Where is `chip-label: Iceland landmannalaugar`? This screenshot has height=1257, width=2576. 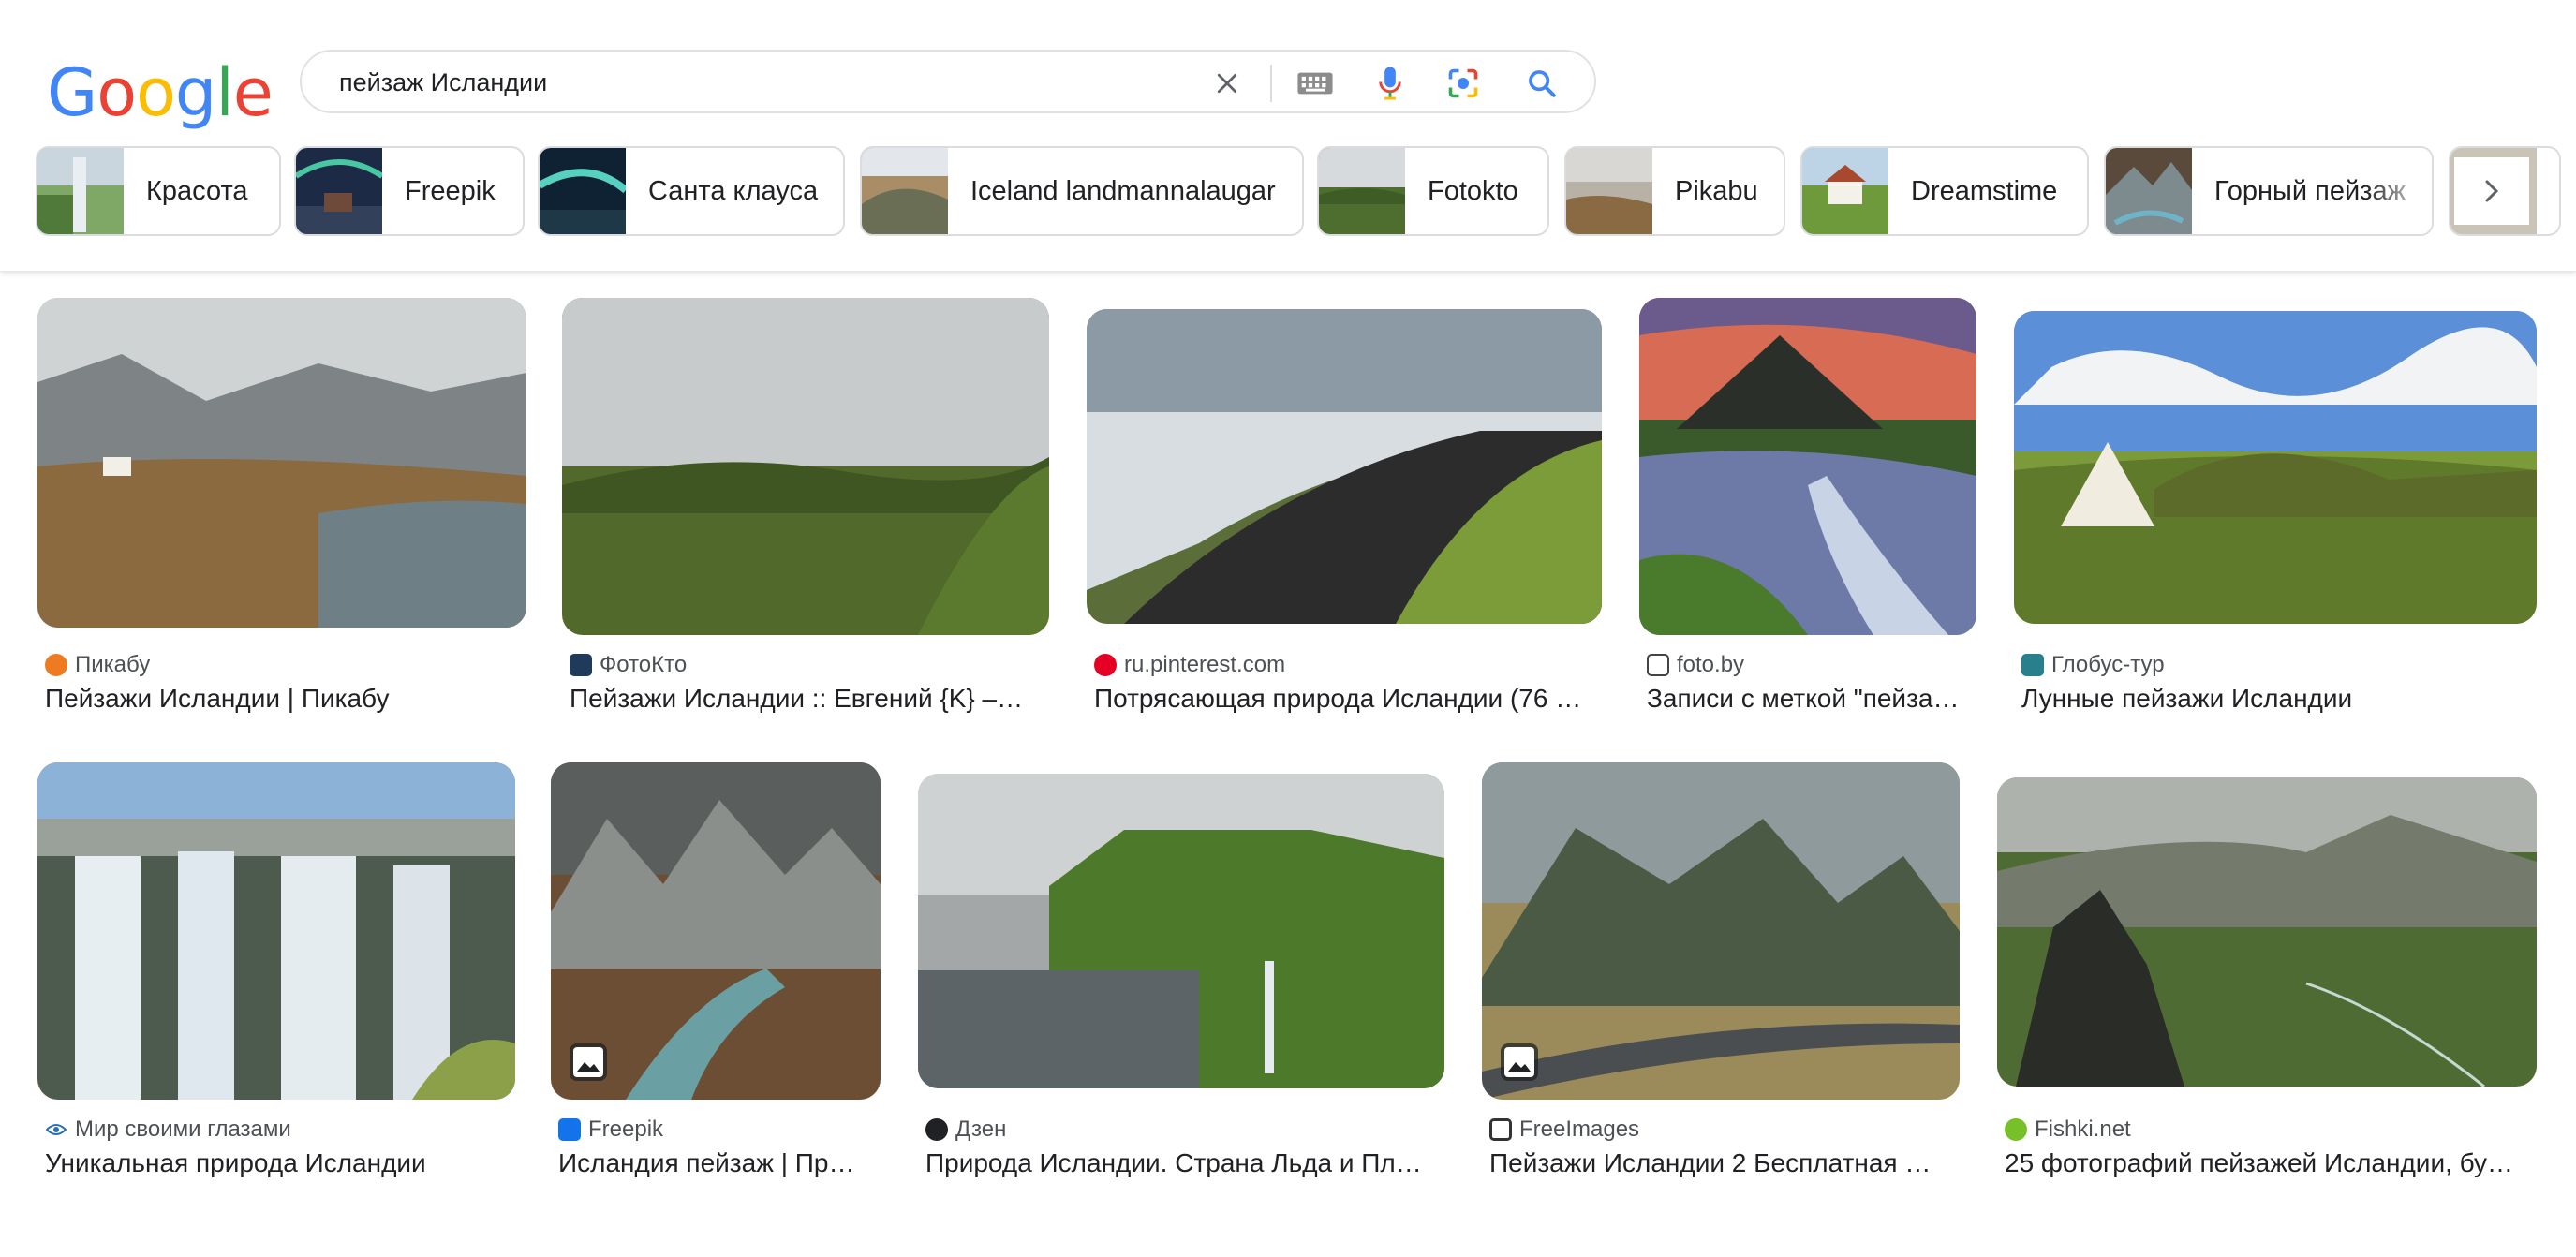
chip-label: Iceland landmannalaugar is located at coordinates (1123, 190).